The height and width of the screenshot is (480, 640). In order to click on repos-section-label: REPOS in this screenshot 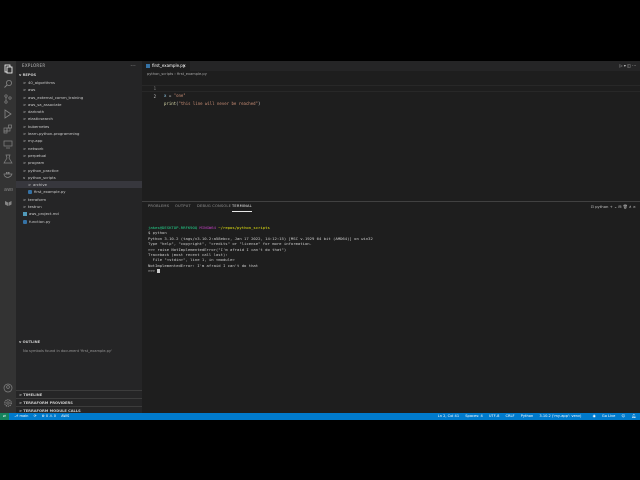, I will do `click(29, 75)`.